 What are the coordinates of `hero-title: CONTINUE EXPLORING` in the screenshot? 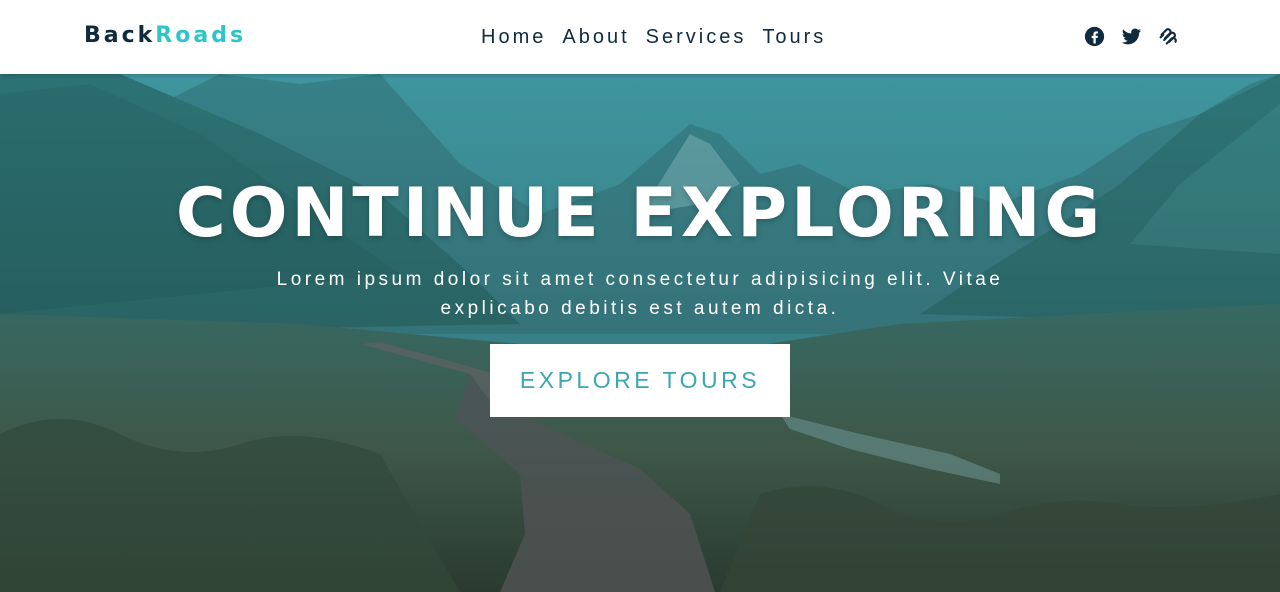 It's located at (640, 213).